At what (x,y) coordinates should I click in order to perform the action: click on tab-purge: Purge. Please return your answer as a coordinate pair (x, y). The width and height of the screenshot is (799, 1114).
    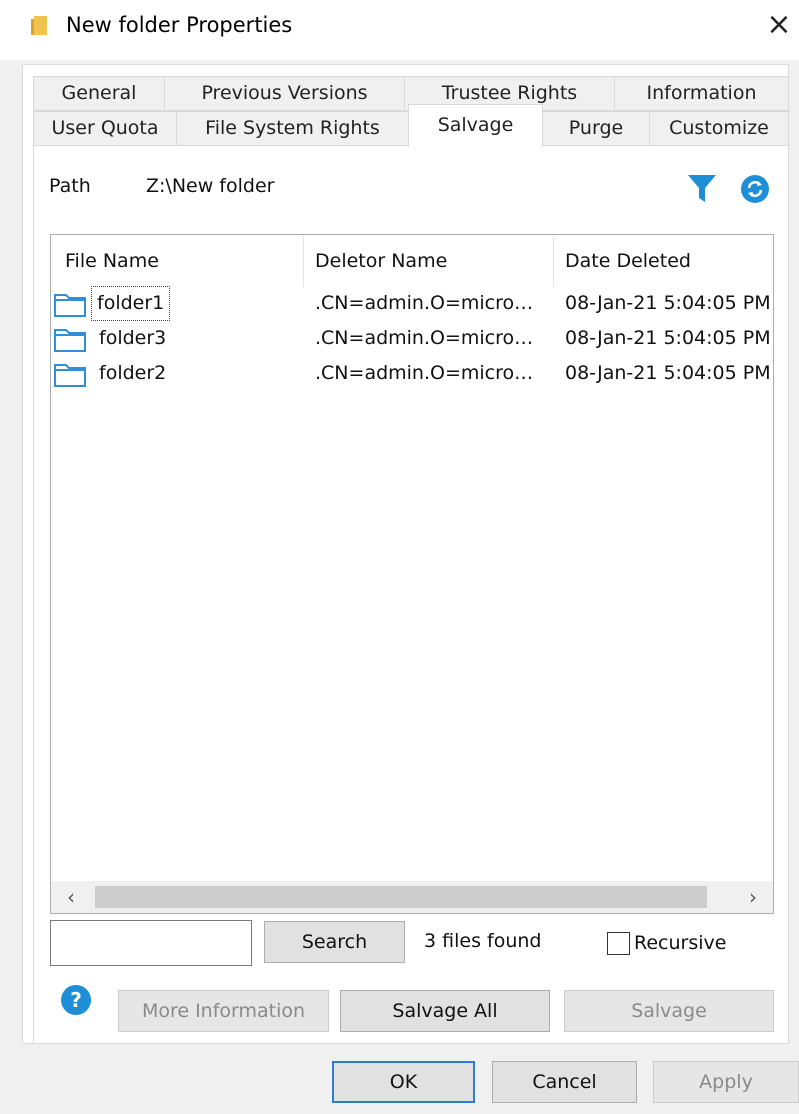
    Looking at the image, I should click on (596, 128).